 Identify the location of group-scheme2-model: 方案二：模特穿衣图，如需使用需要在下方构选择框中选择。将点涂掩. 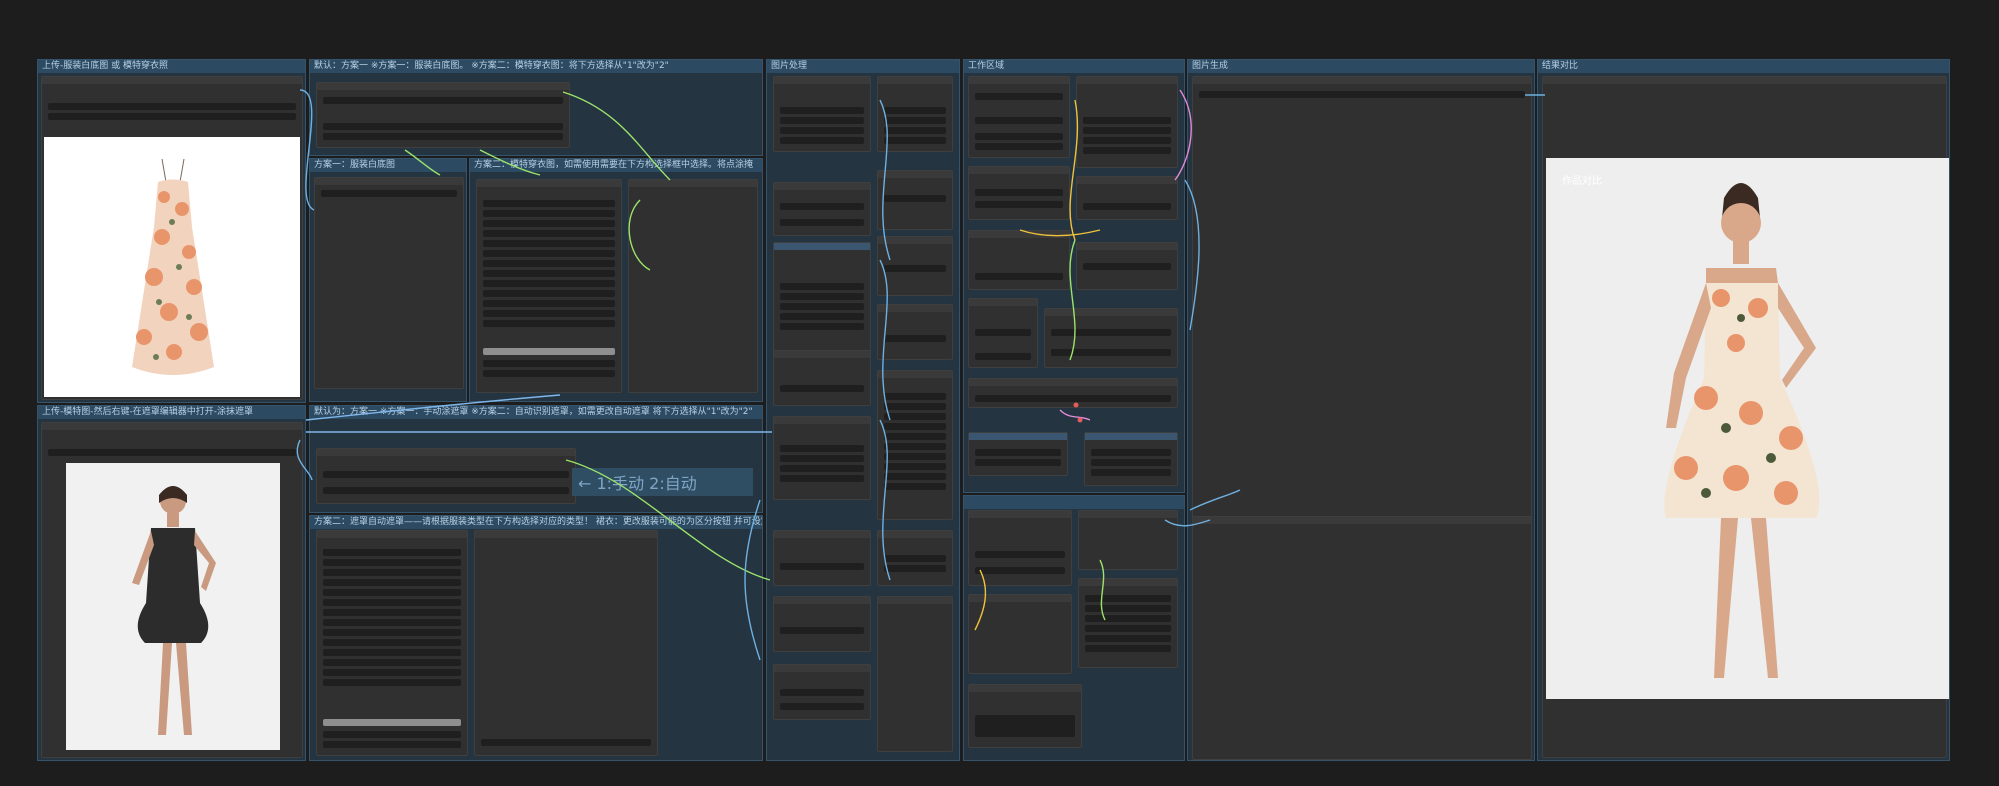
(616, 280).